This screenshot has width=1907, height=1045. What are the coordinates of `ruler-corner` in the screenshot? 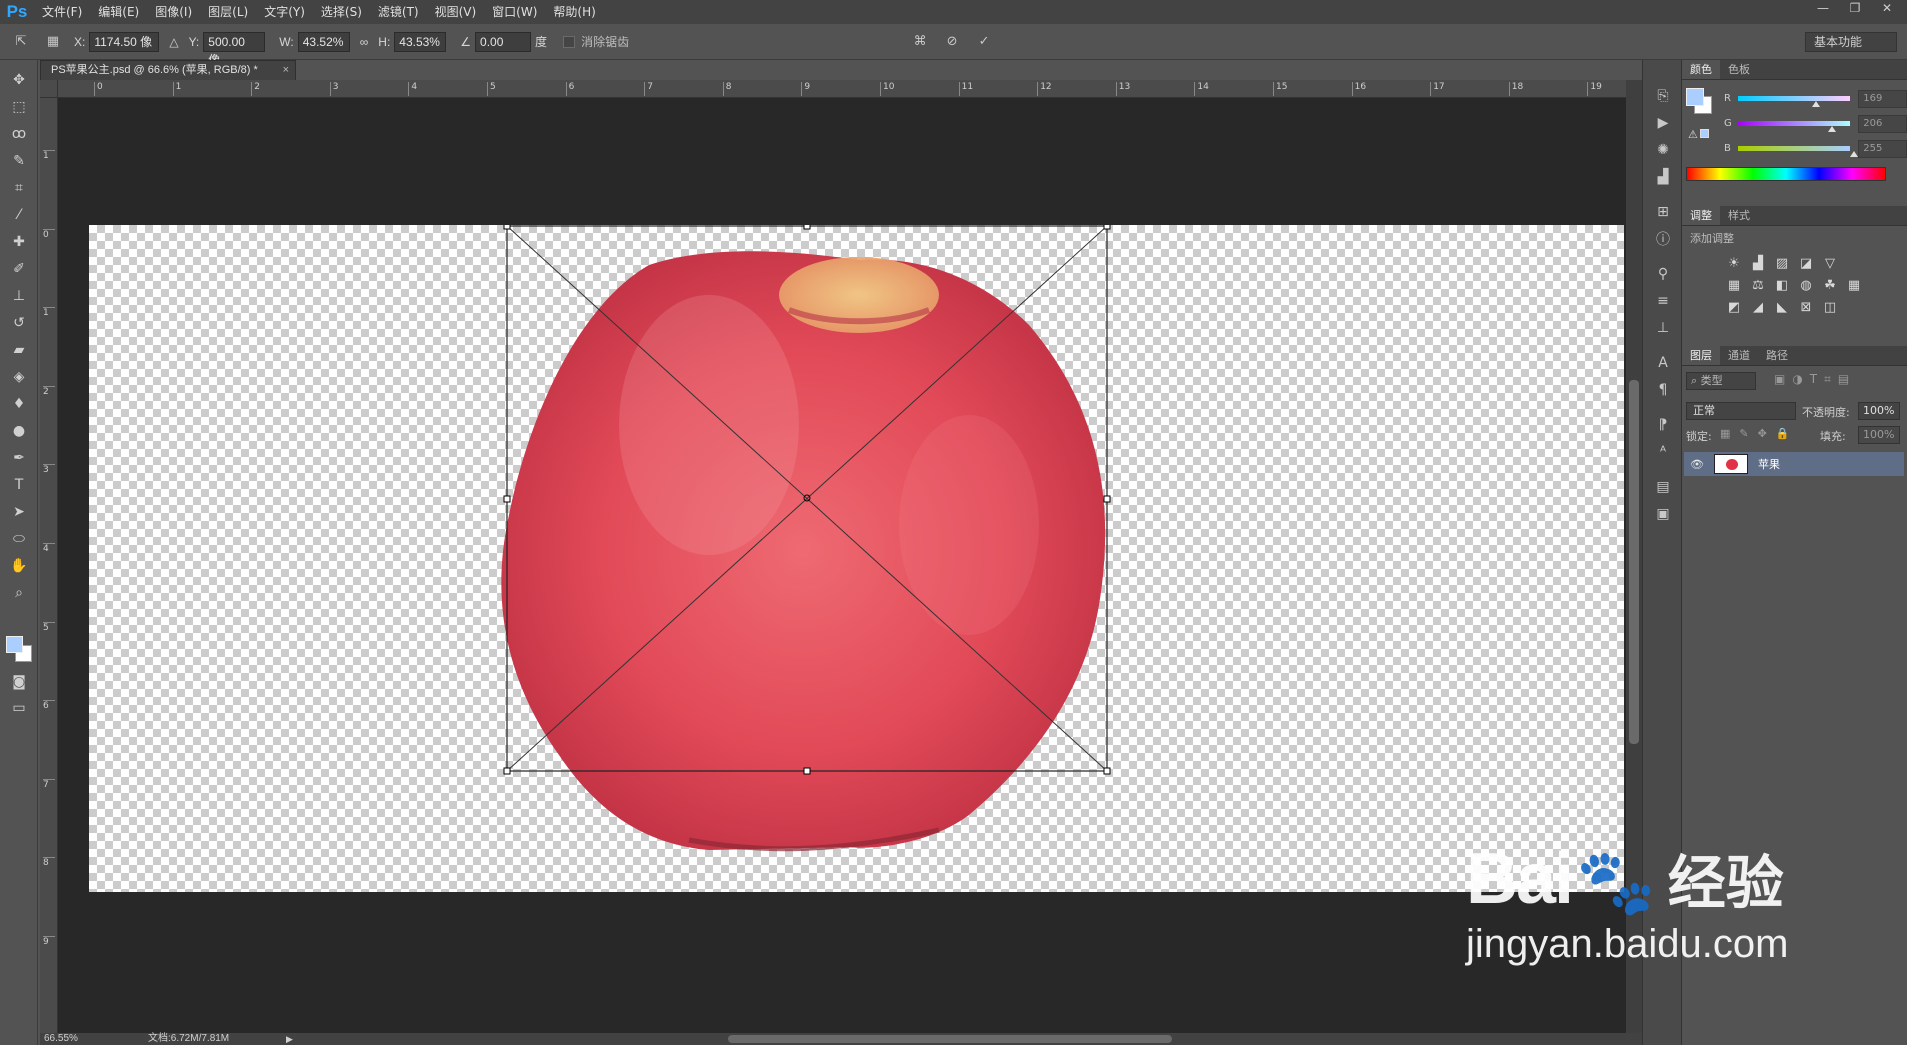 It's located at (49, 89).